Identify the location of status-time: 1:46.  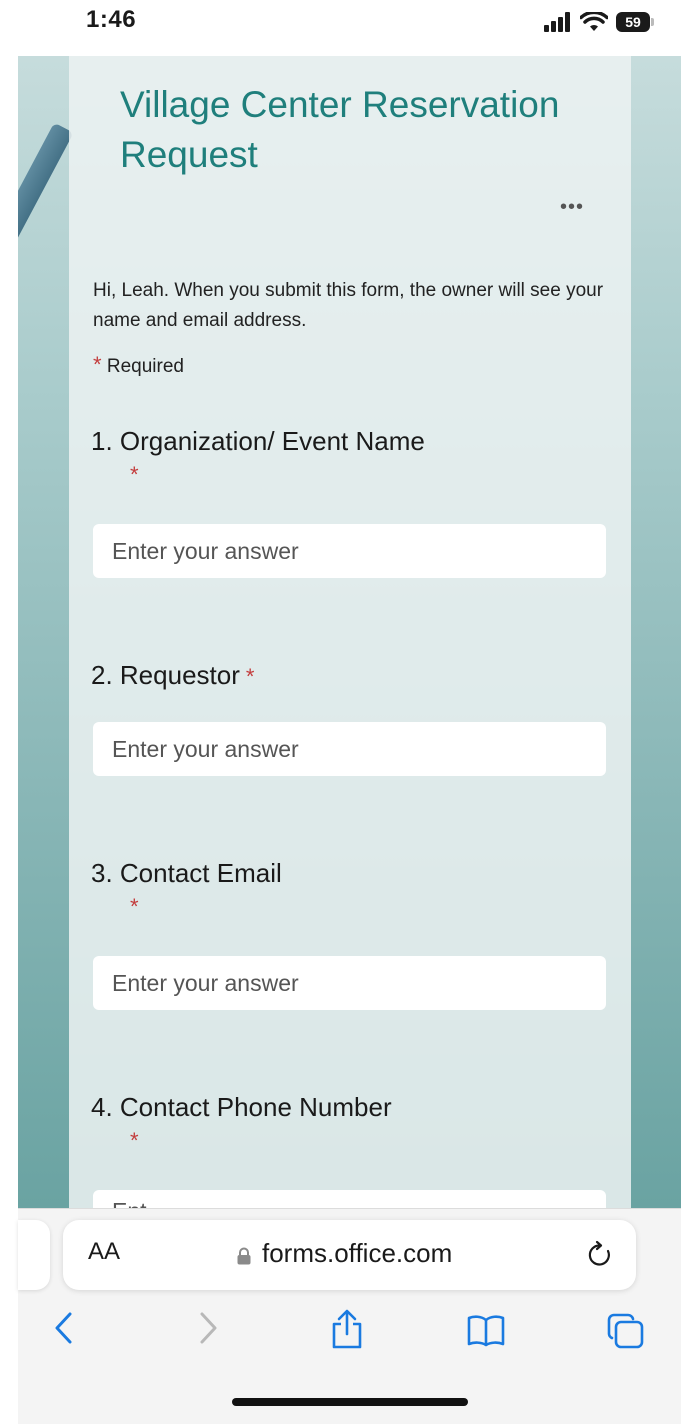
(111, 19).